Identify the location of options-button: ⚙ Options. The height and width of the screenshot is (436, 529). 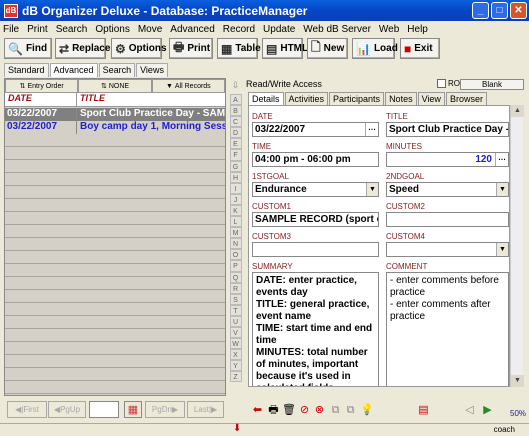
(139, 48).